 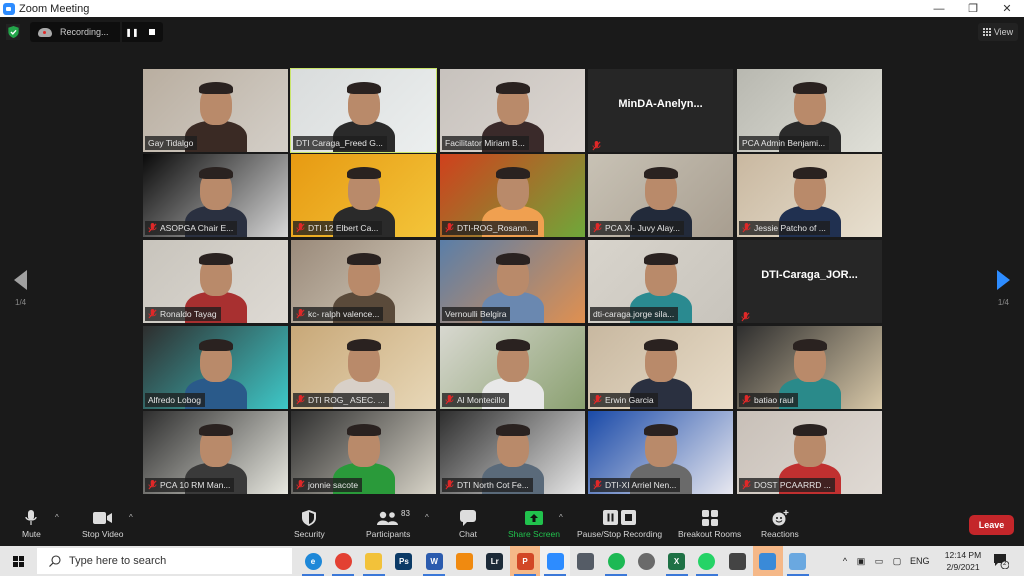 I want to click on security-shield-icon, so click(x=13, y=32).